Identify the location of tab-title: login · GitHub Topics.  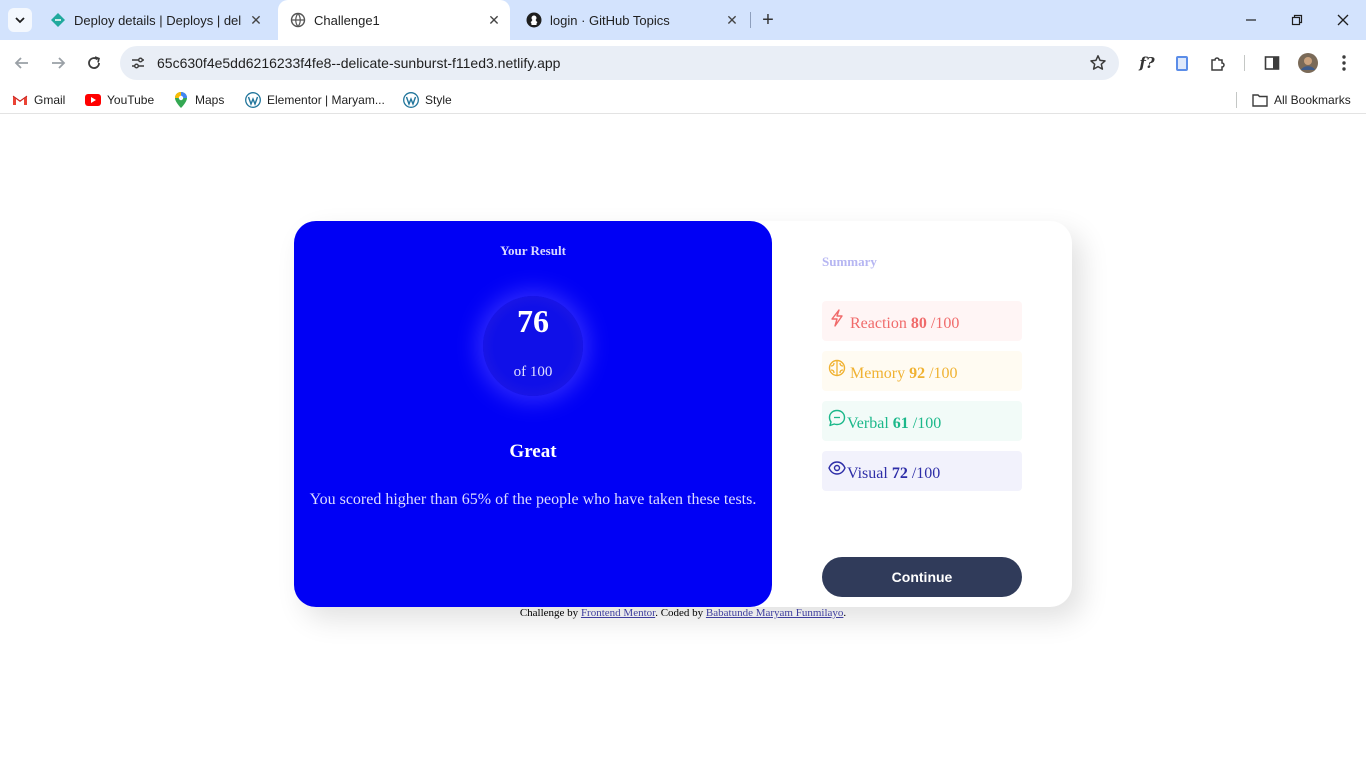
(610, 20).